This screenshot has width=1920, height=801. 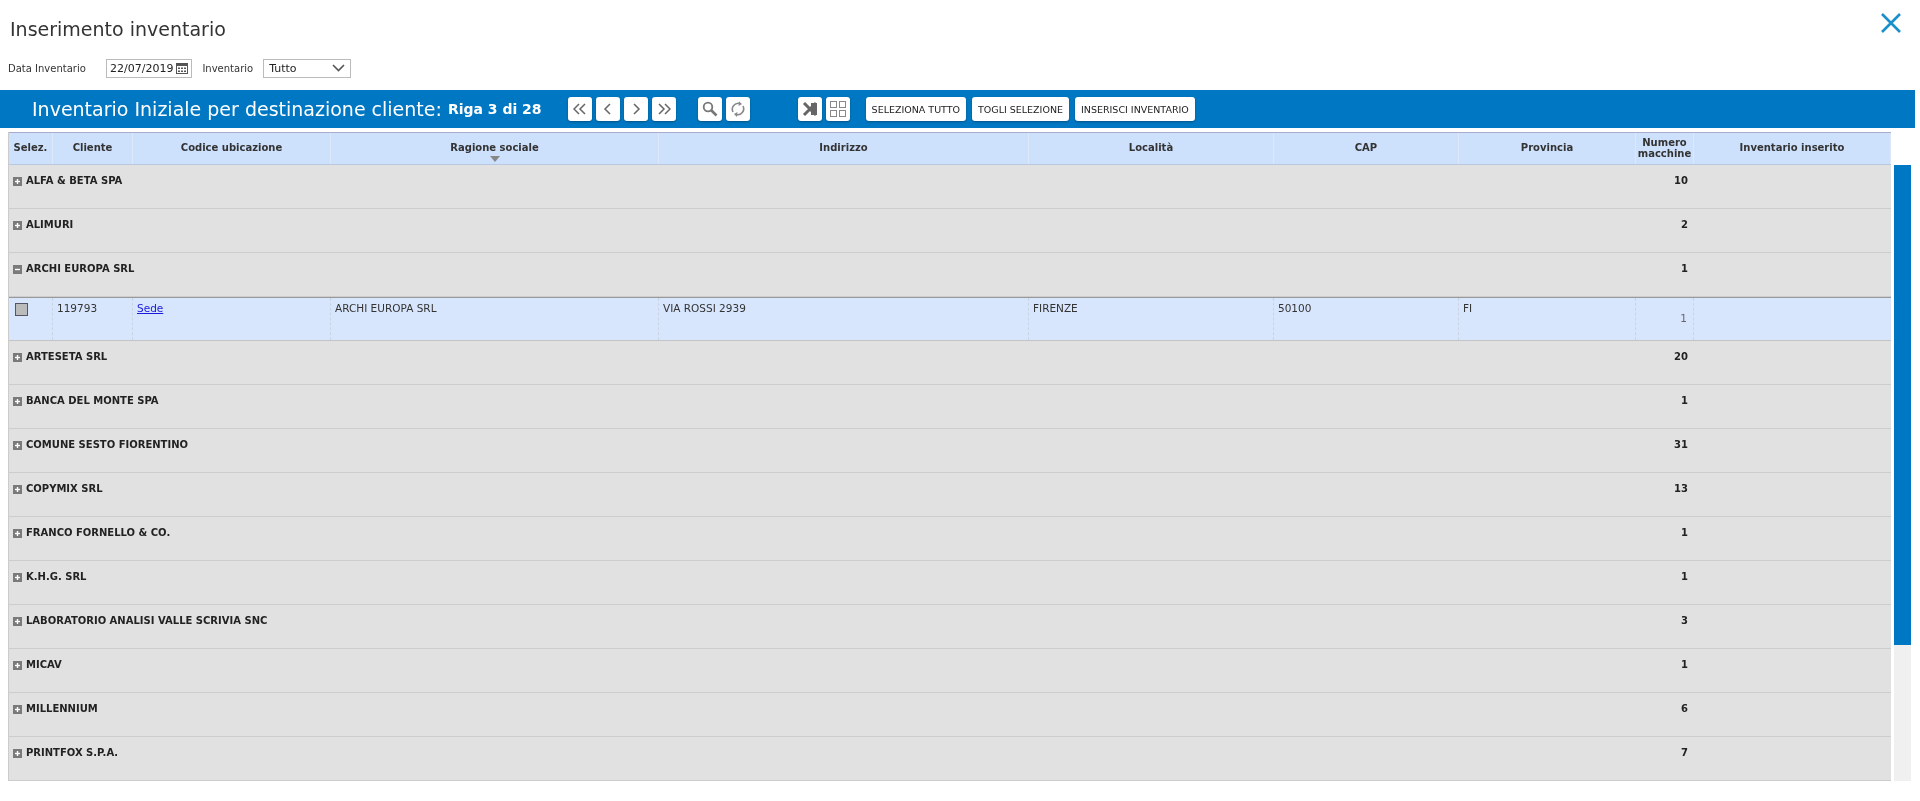 I want to click on group-name: MICAV, so click(x=44, y=664).